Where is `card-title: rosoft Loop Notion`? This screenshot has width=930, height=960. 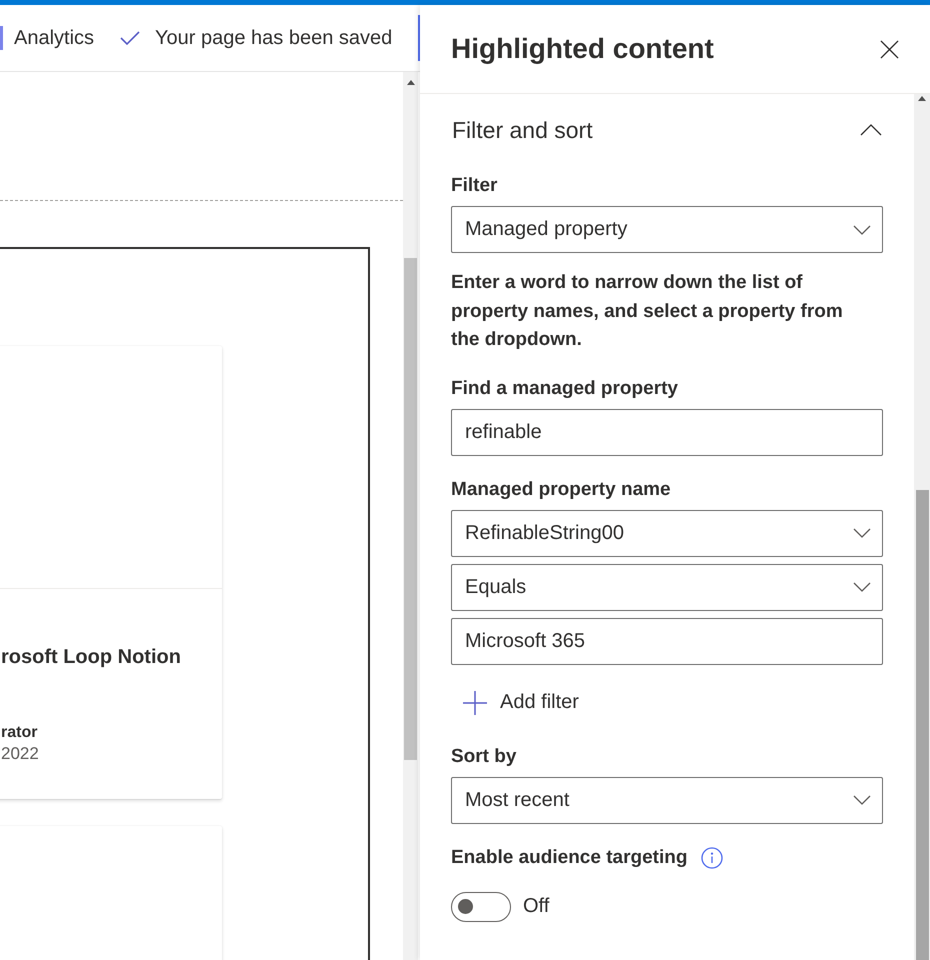 card-title: rosoft Loop Notion is located at coordinates (91, 657).